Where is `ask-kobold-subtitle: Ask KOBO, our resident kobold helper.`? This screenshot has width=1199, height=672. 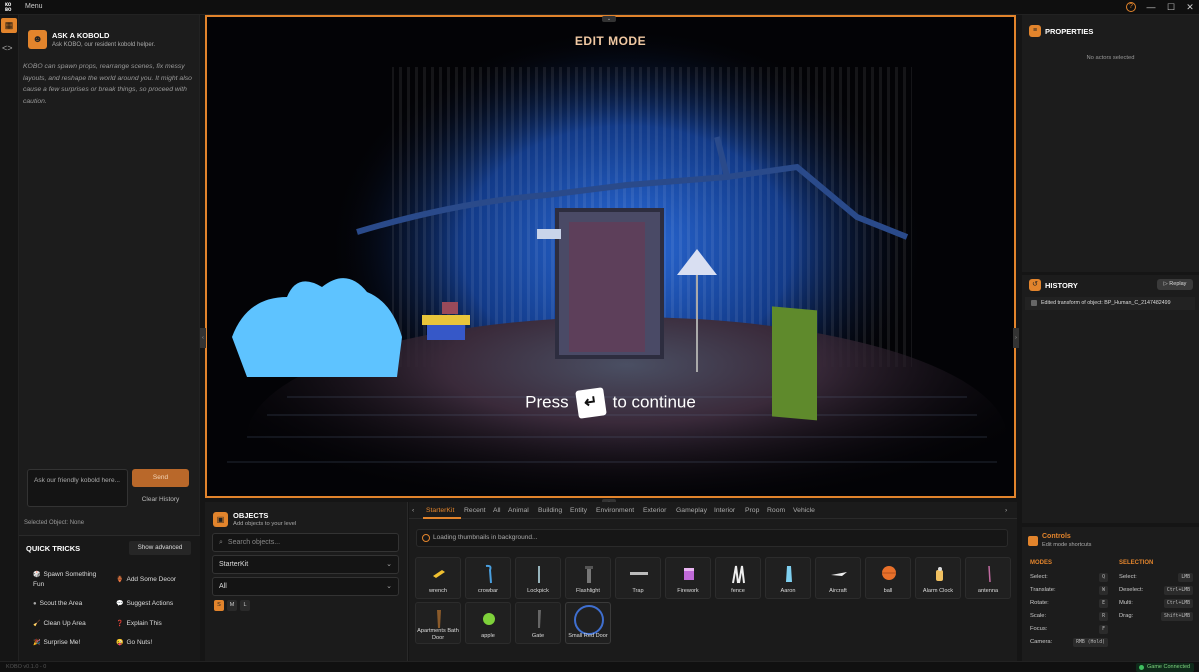
ask-kobold-subtitle: Ask KOBO, our resident kobold helper. is located at coordinates (104, 45).